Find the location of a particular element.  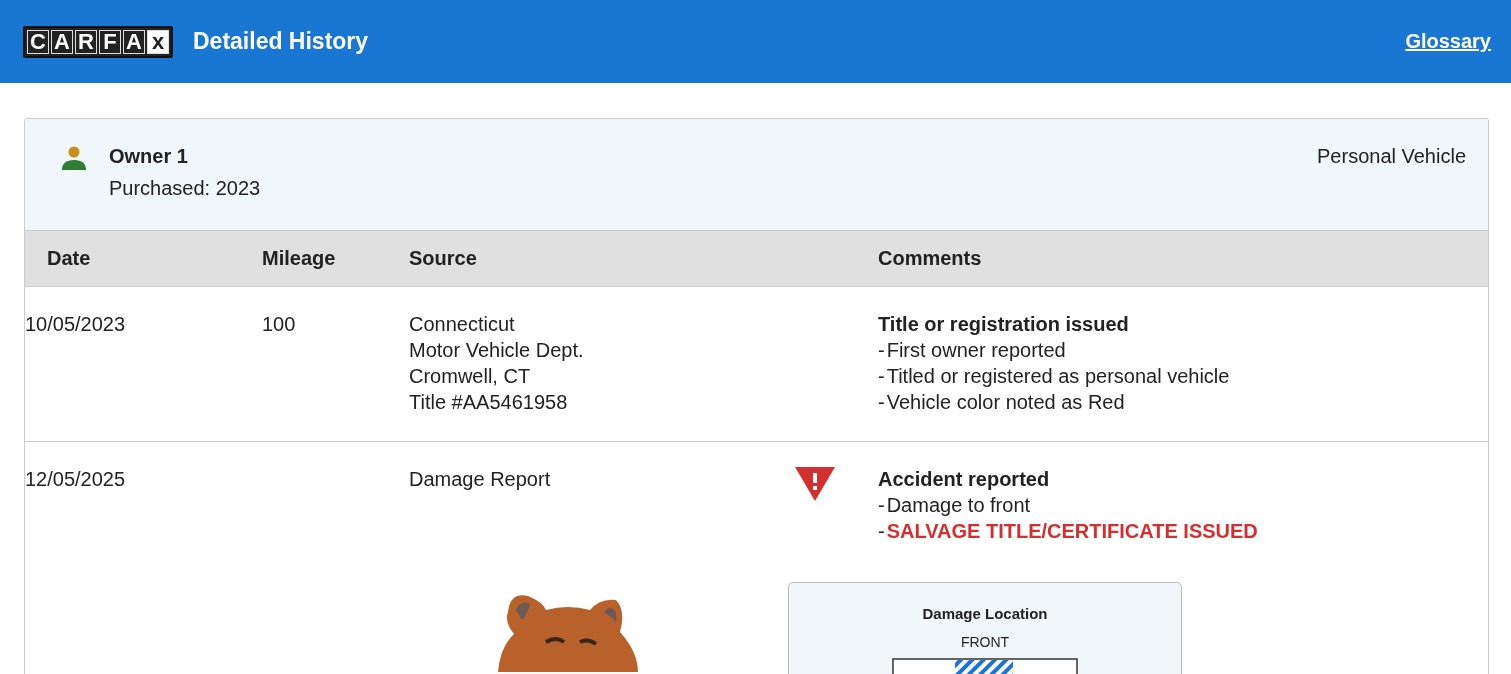

source-line: Connecticut is located at coordinates (462, 324).